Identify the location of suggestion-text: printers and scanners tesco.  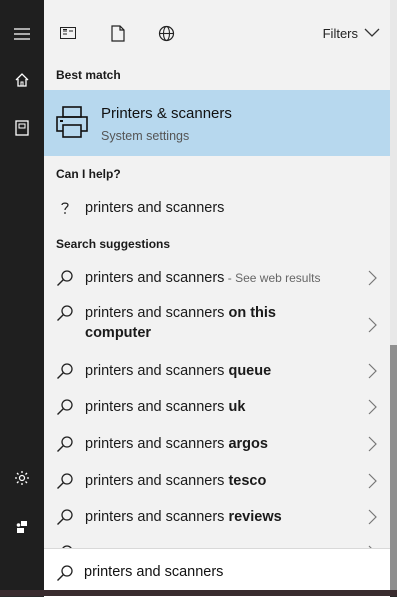
(176, 481).